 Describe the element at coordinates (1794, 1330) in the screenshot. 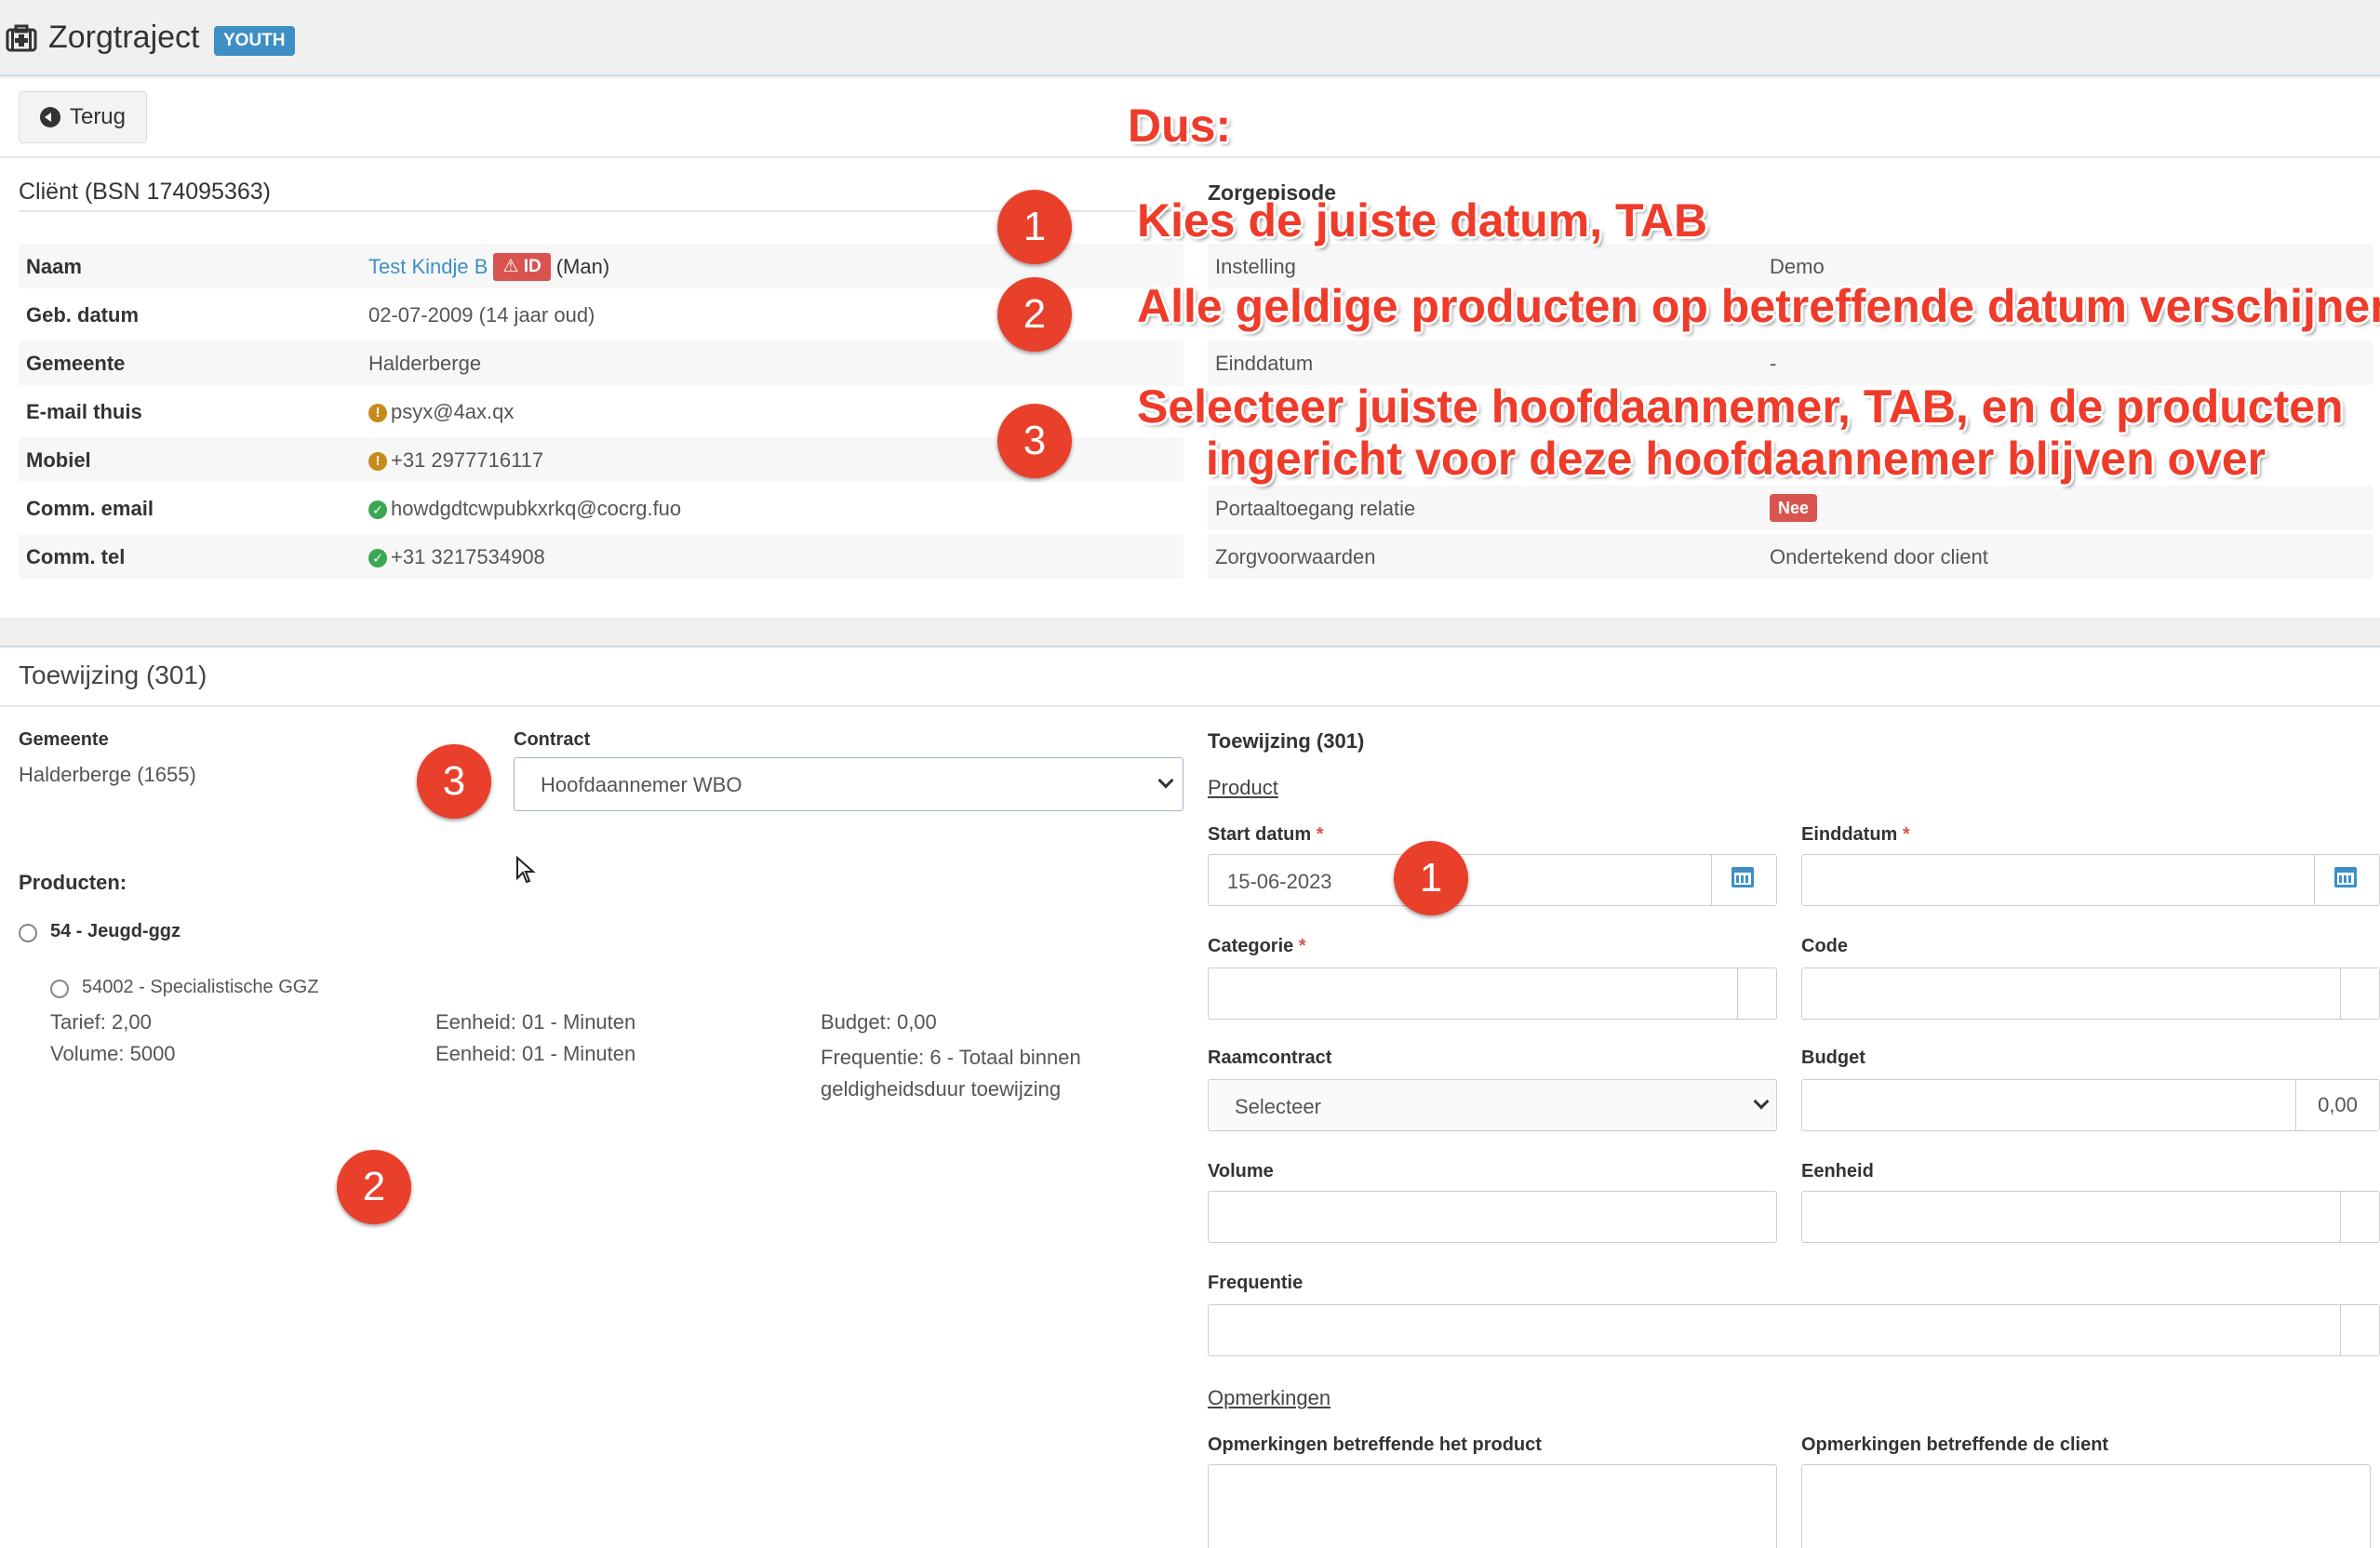

I see `frequentie-input` at that location.